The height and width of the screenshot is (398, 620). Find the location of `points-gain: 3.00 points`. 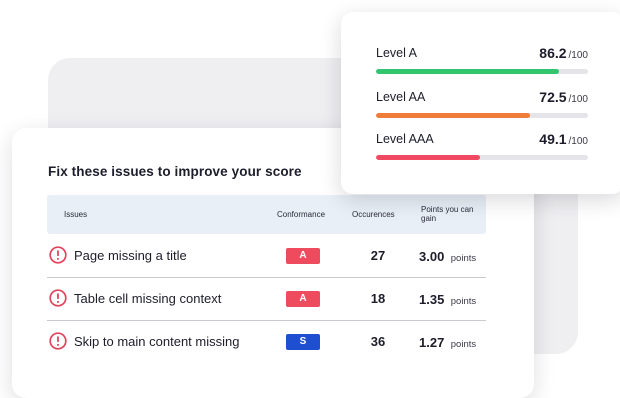

points-gain: 3.00 points is located at coordinates (458, 257).